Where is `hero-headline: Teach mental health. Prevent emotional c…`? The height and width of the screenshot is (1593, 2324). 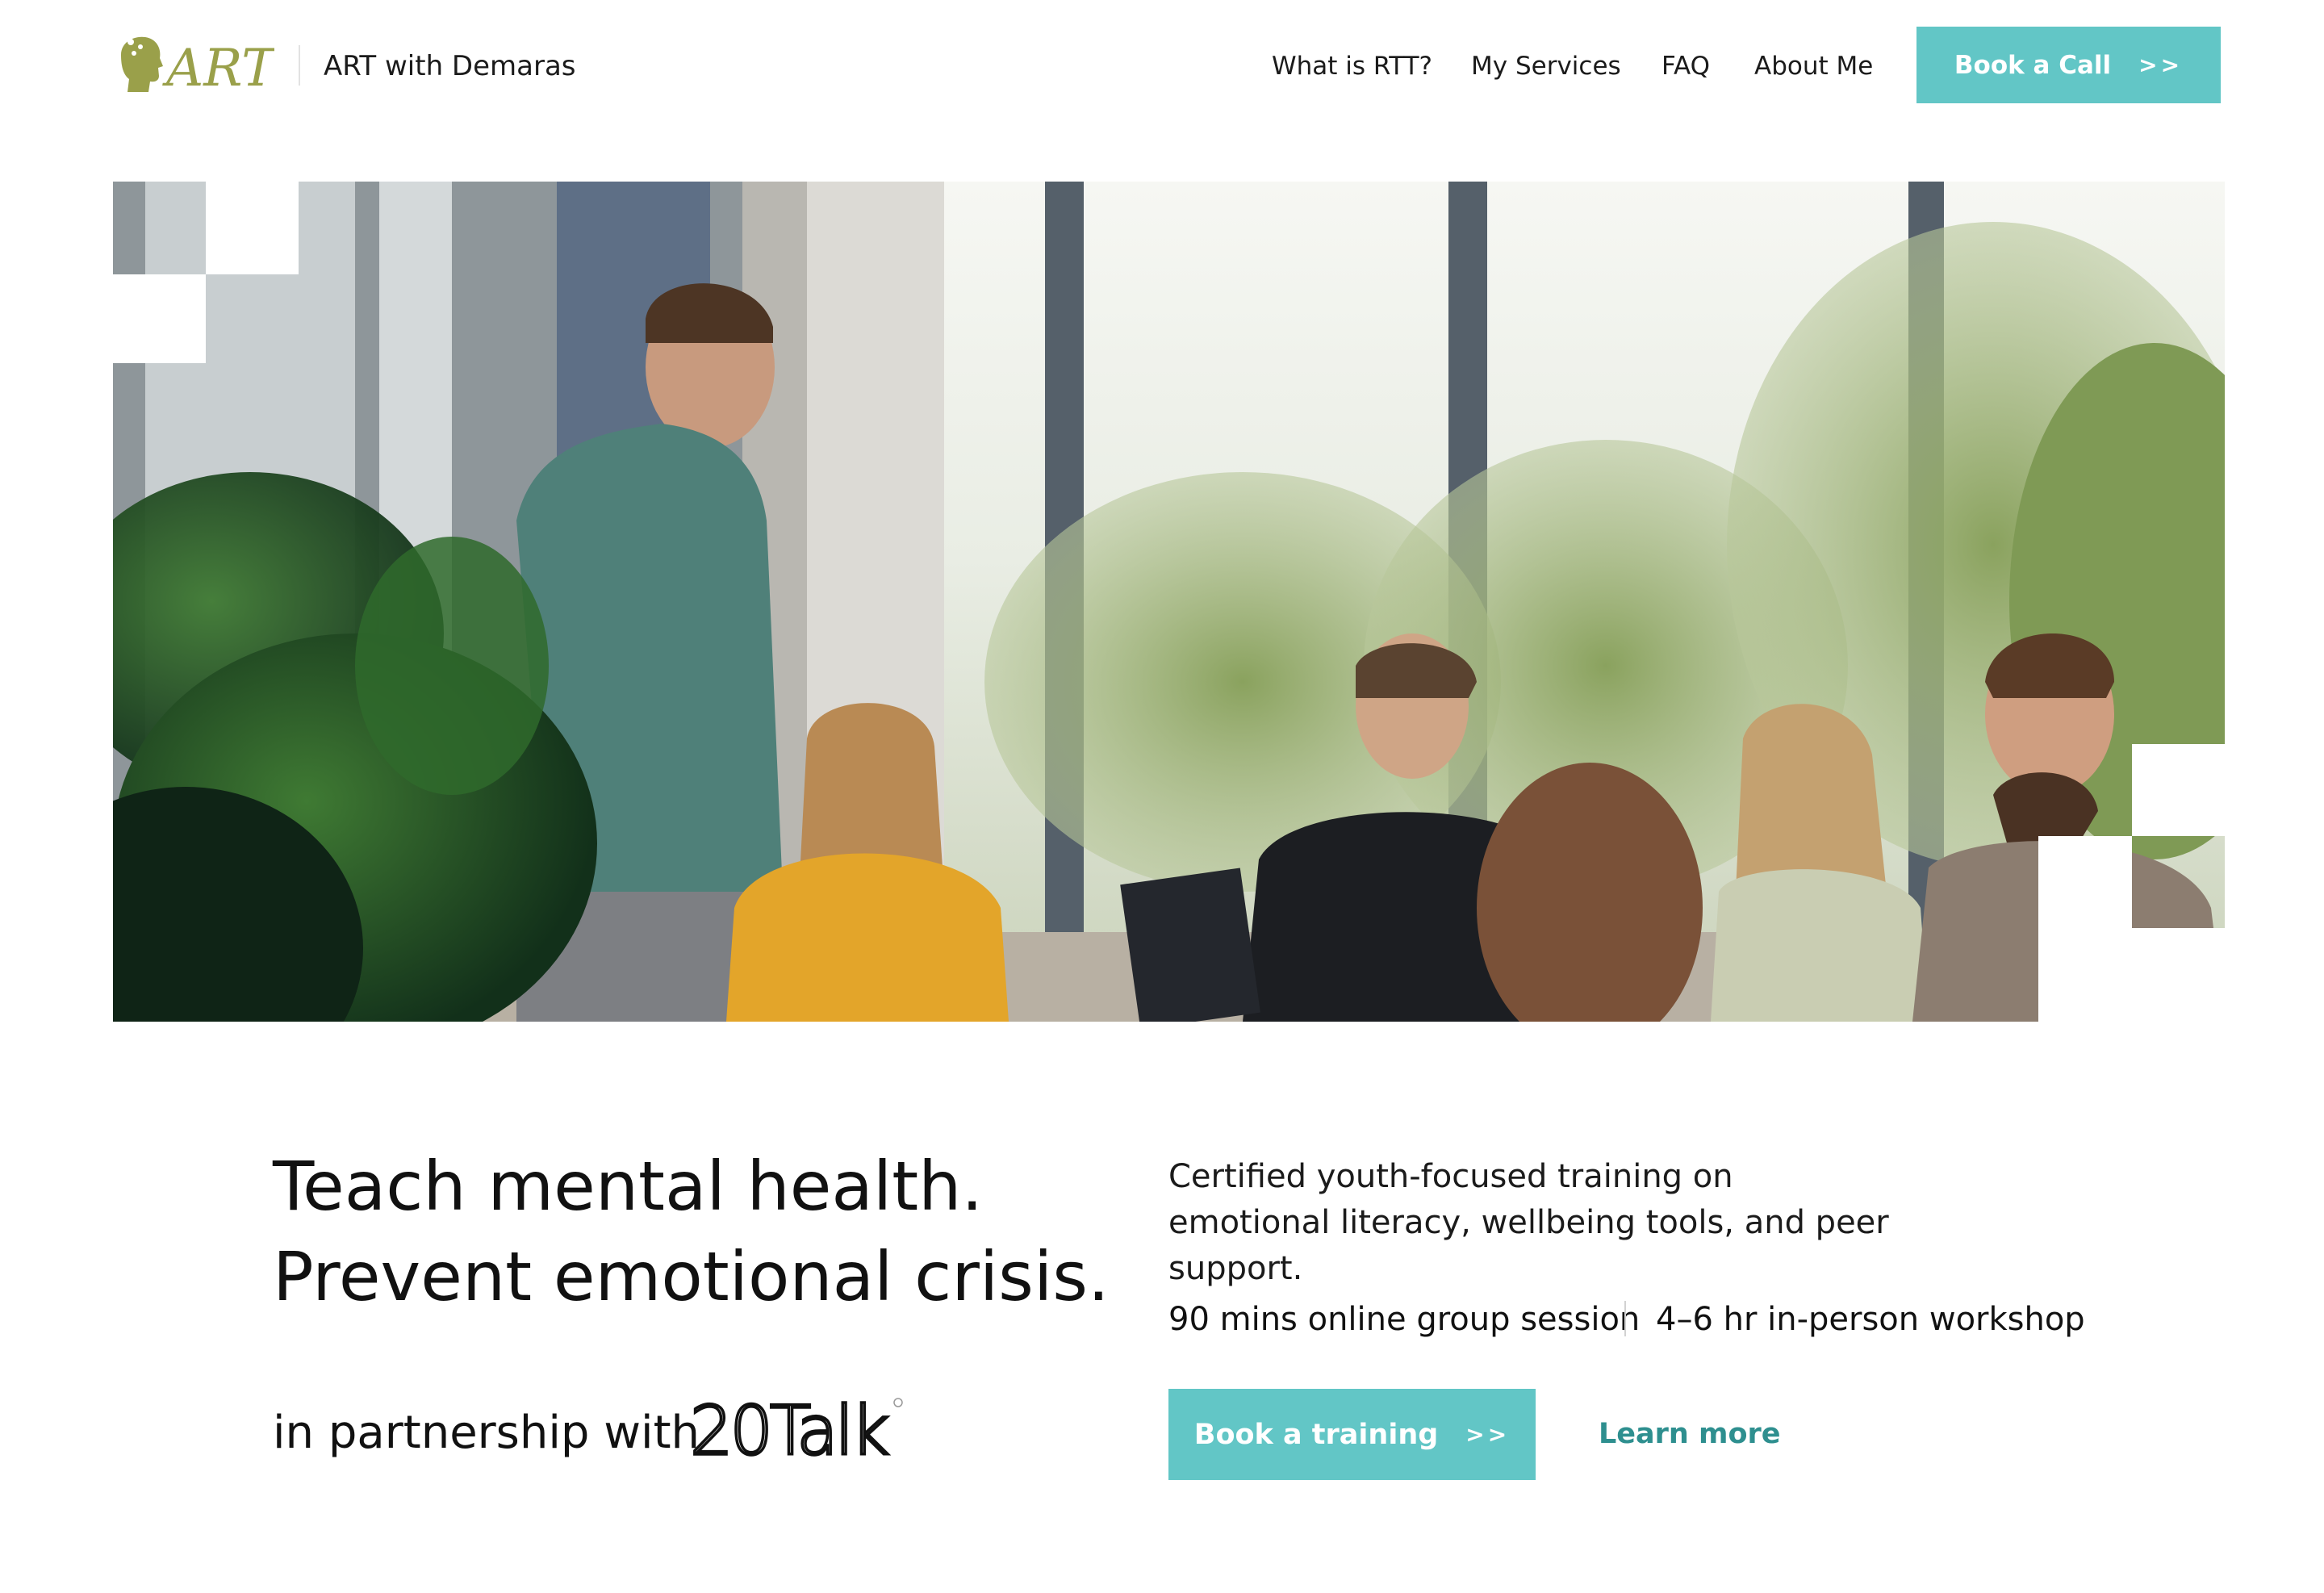 hero-headline: Teach mental health. Prevent emotional c… is located at coordinates (691, 1231).